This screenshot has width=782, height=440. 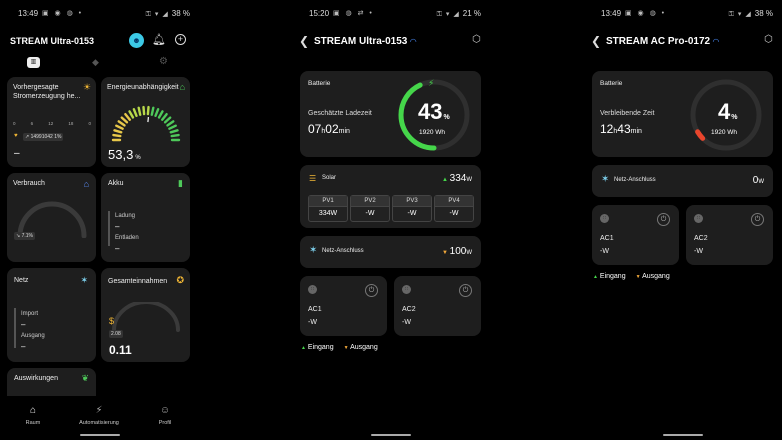 I want to click on notification-icons: ▣ ◉ ◍ •, so click(x=646, y=13).